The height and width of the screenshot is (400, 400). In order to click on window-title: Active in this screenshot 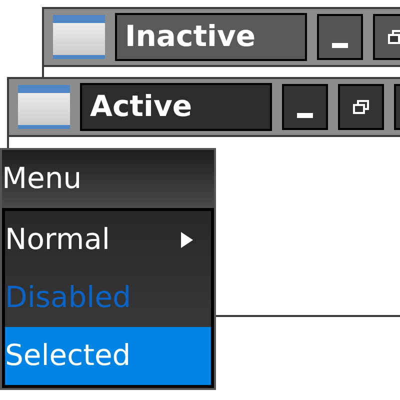, I will do `click(176, 107)`.